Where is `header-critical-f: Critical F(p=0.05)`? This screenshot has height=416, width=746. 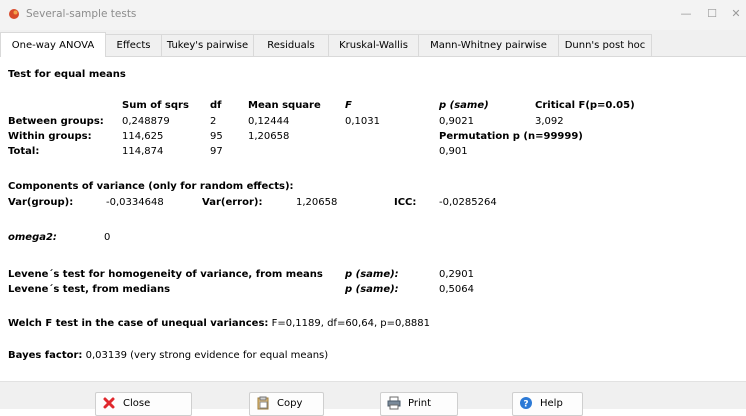
header-critical-f: Critical F(p=0.05) is located at coordinates (585, 105).